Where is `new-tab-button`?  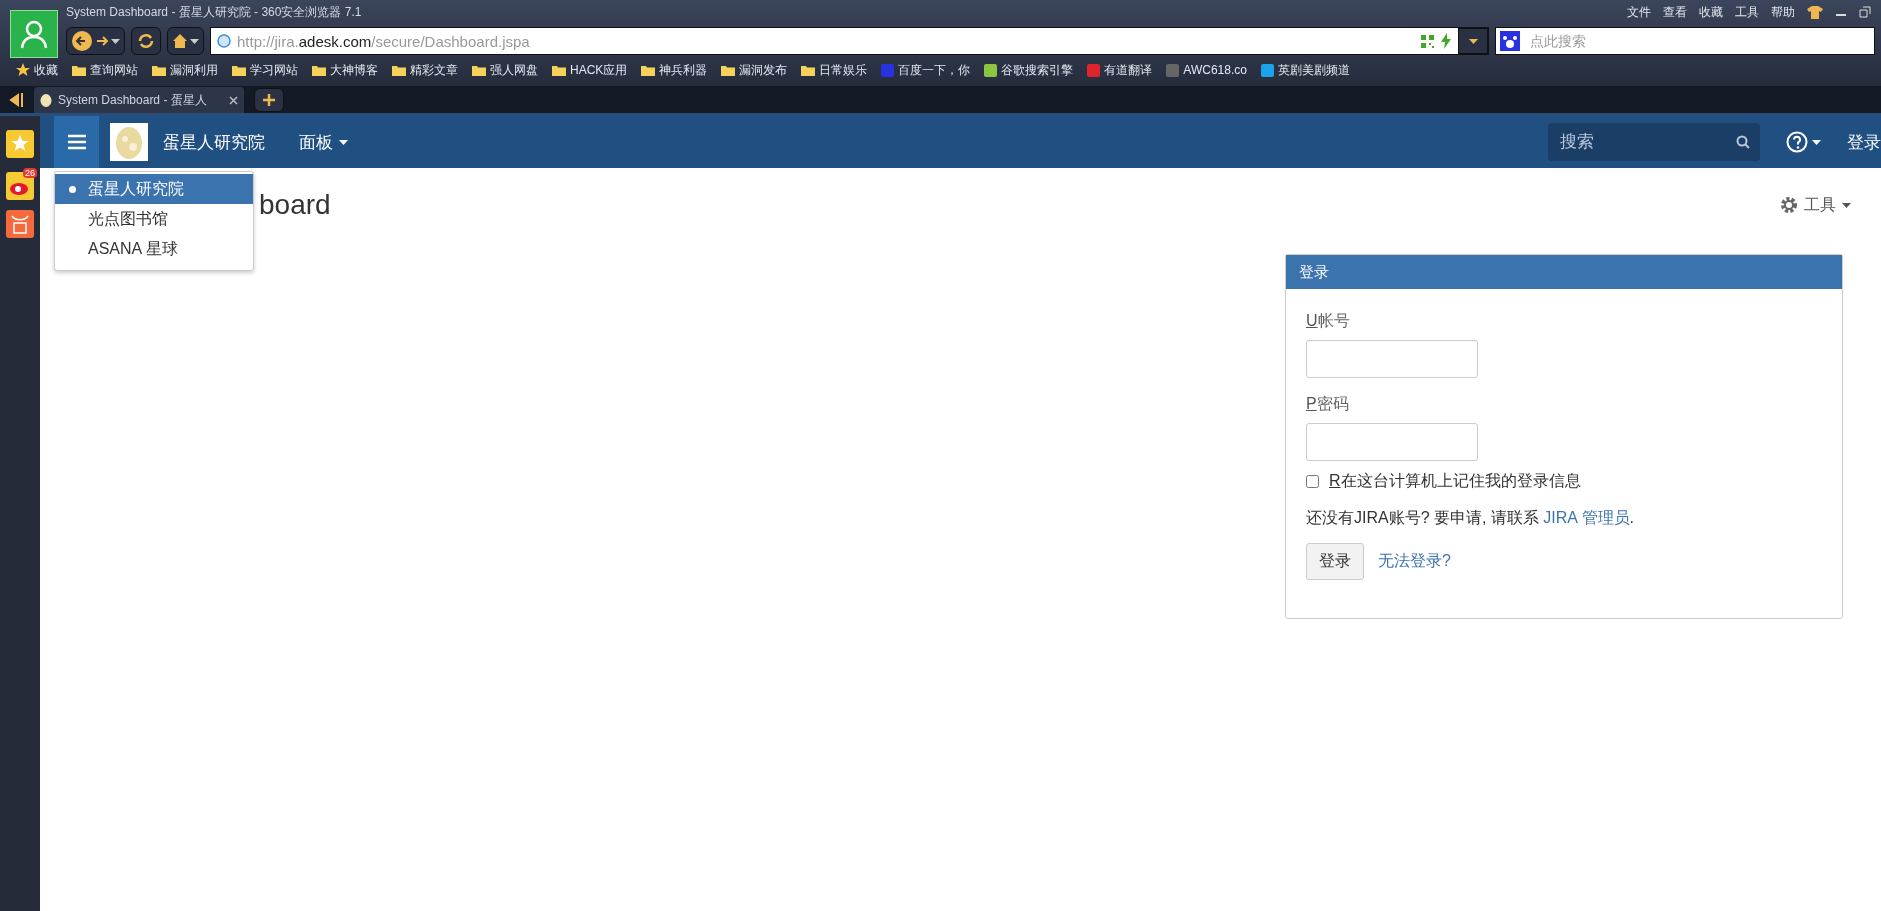 new-tab-button is located at coordinates (269, 100).